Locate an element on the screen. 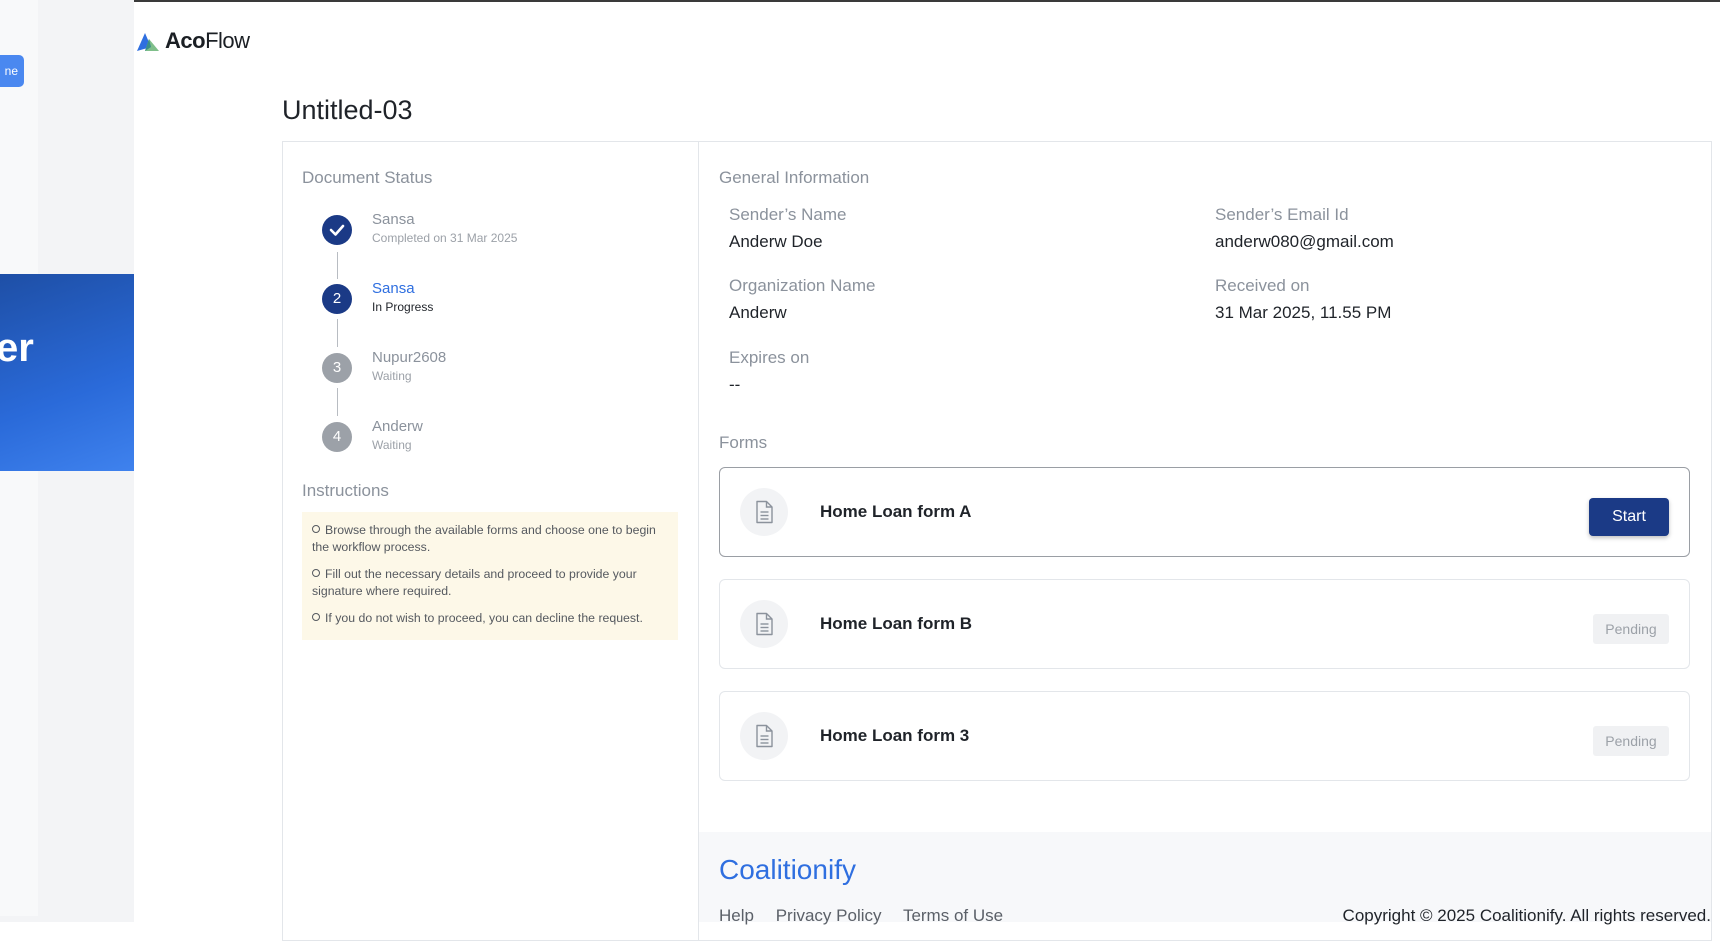 This screenshot has height=941, width=1720. step-number: 2 is located at coordinates (337, 299).